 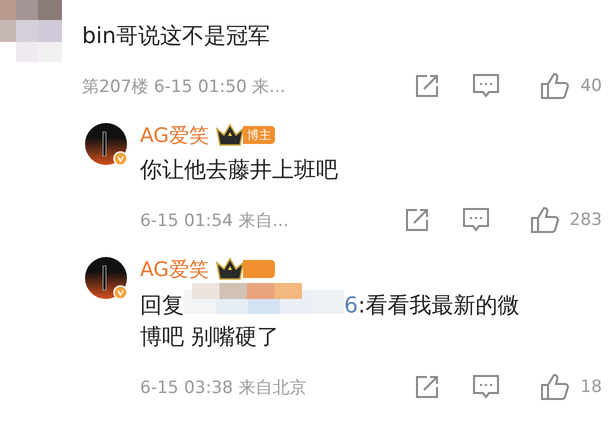 What do you see at coordinates (258, 135) in the screenshot?
I see `blogger-badge: 博主` at bounding box center [258, 135].